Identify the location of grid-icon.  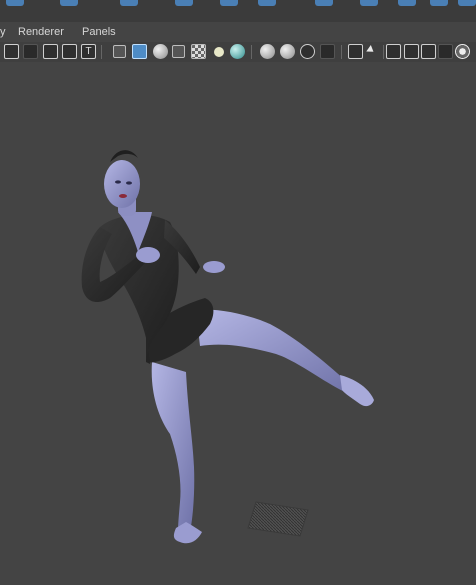
(50, 51).